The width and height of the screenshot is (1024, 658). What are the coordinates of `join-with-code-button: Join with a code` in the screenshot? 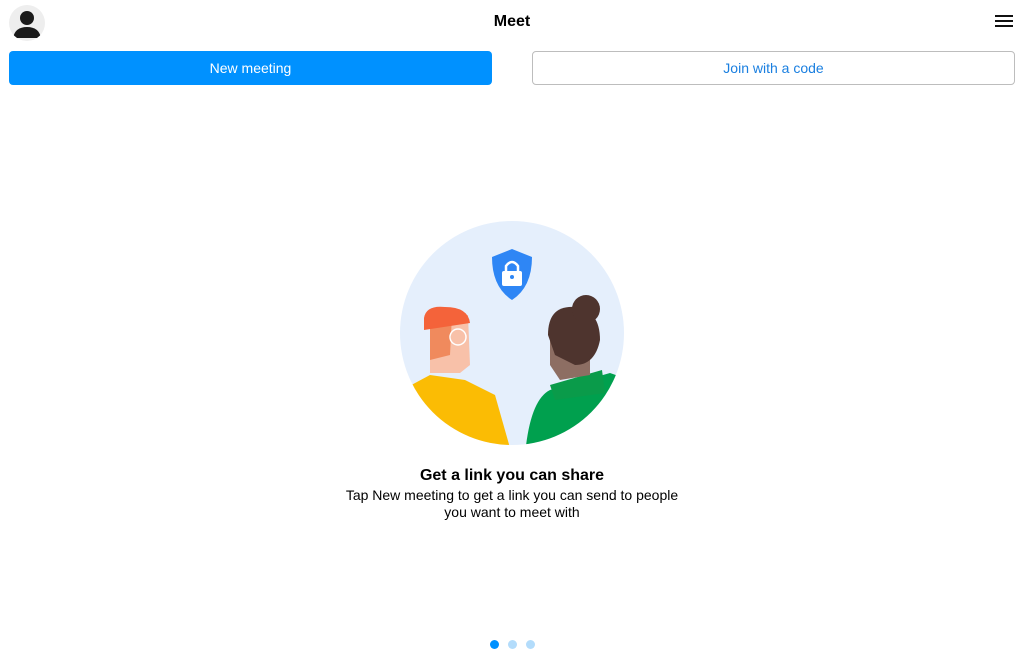 It's located at (773, 68).